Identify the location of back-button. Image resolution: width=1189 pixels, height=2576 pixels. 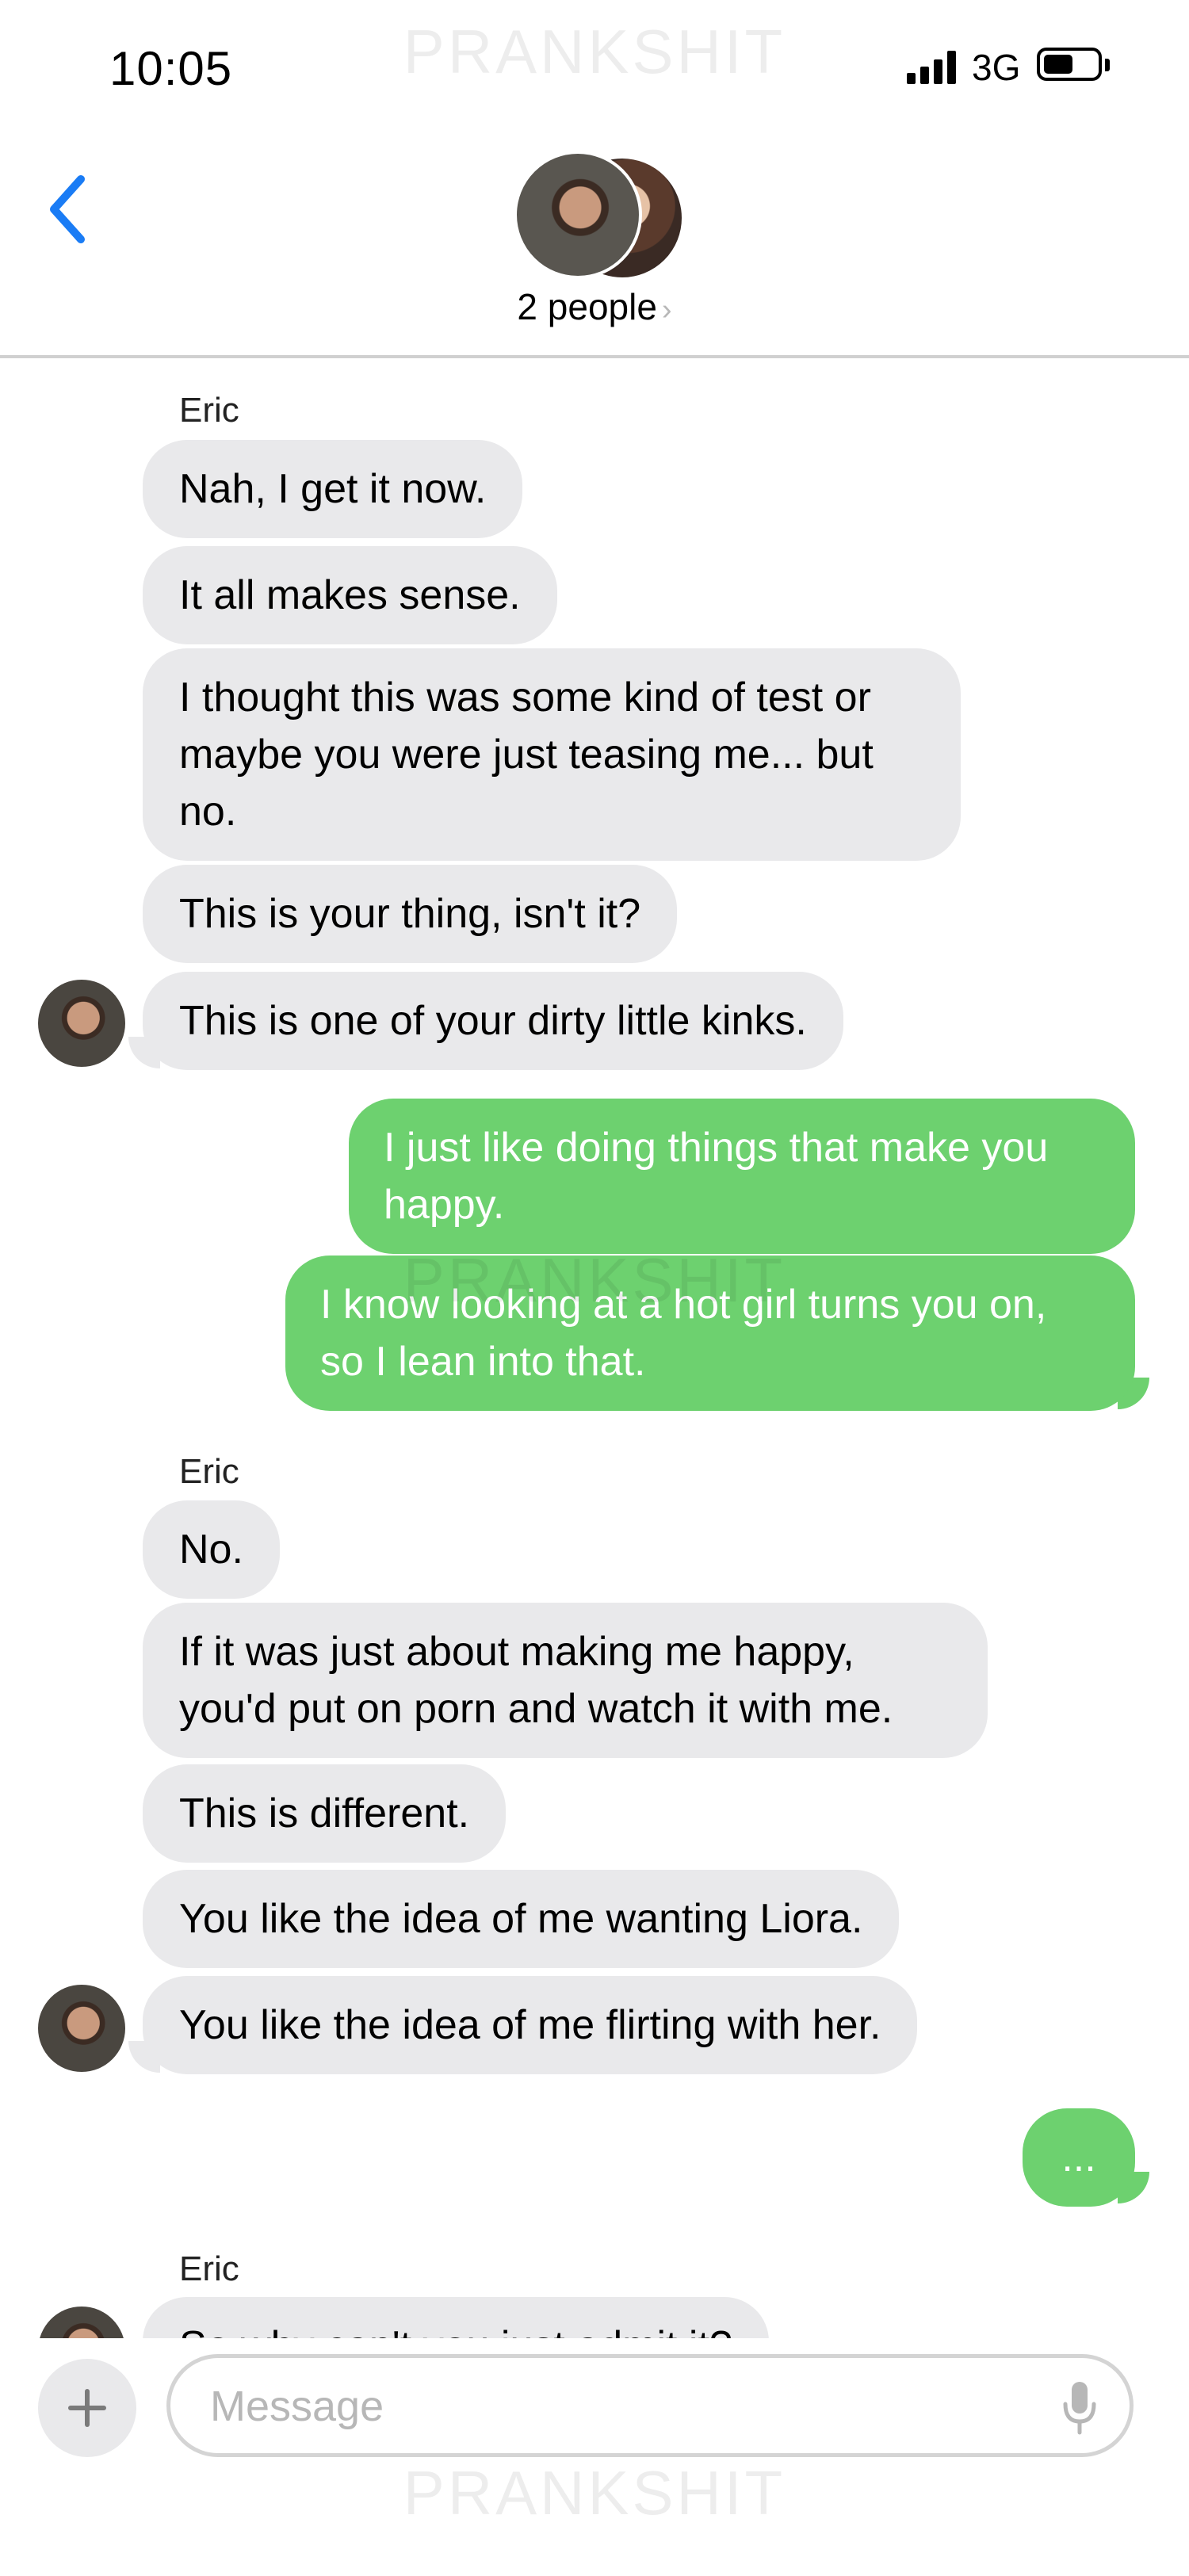
(71, 209).